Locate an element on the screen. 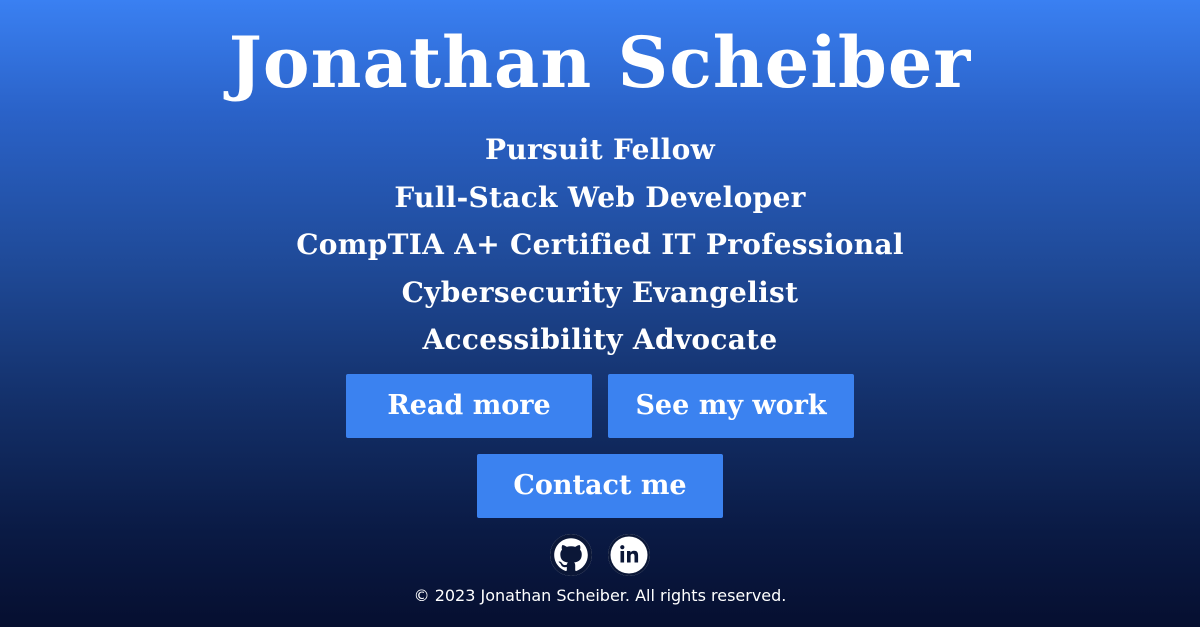 The image size is (1200, 627). primary-buttons: Read more See my work is located at coordinates (600, 405).